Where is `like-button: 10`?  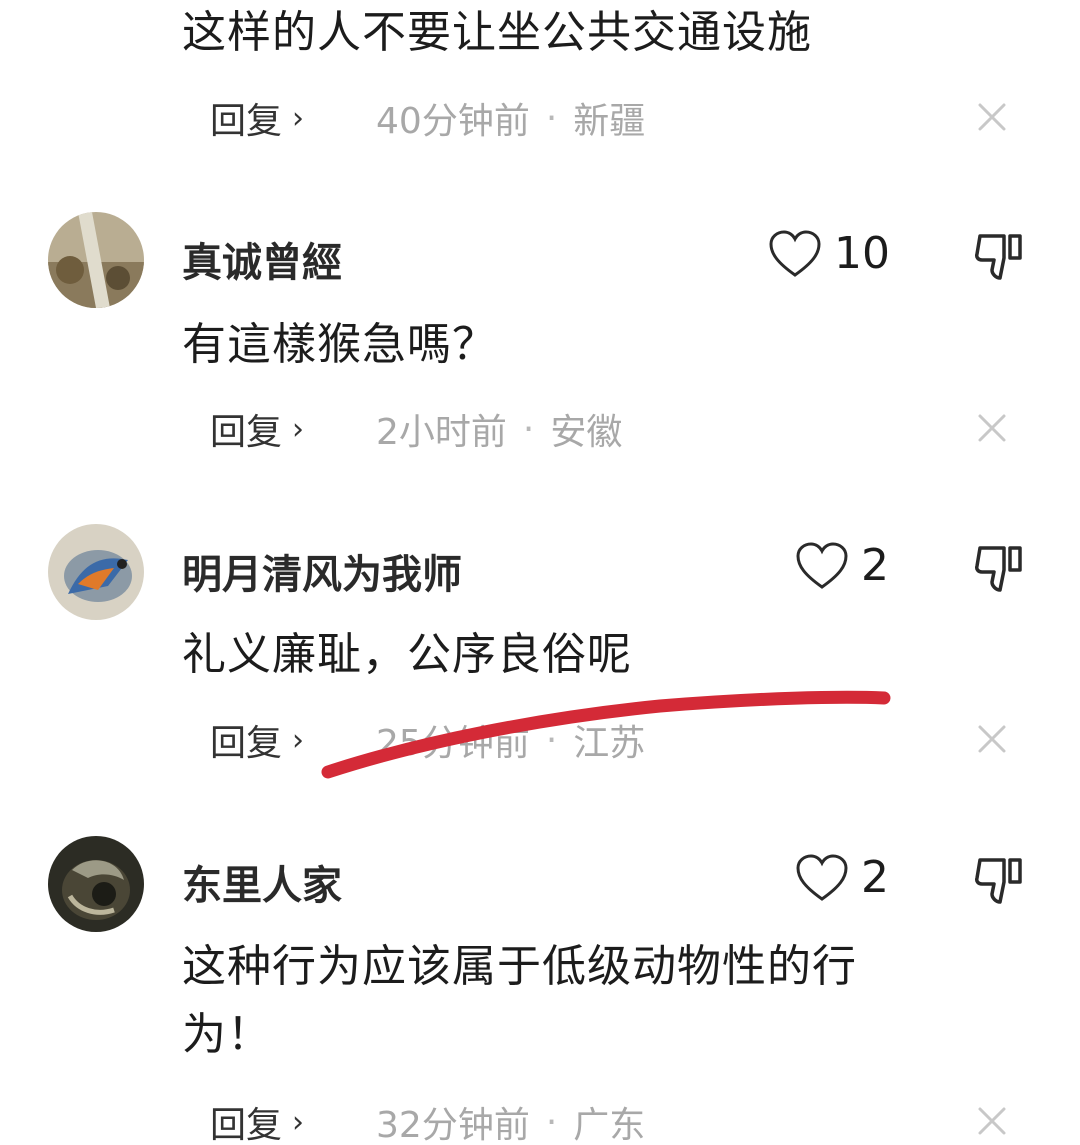 like-button: 10 is located at coordinates (829, 253).